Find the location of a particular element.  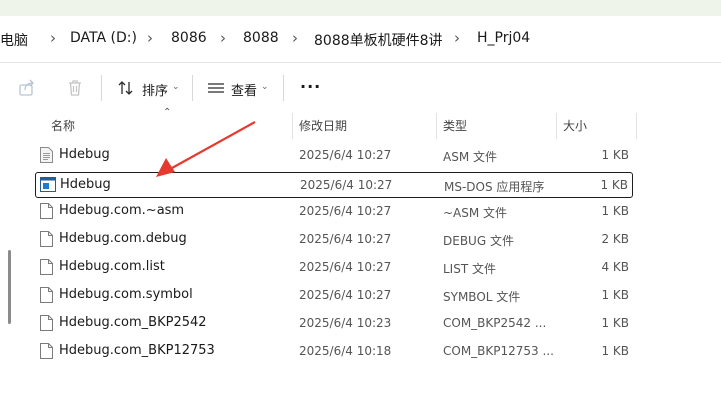

file-name: Hdebug.com.symbol is located at coordinates (126, 294).